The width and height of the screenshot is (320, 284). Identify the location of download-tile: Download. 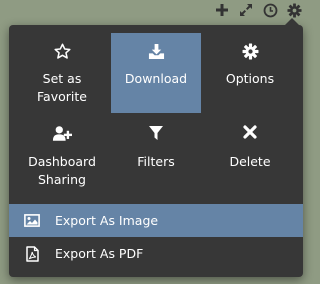
(156, 73).